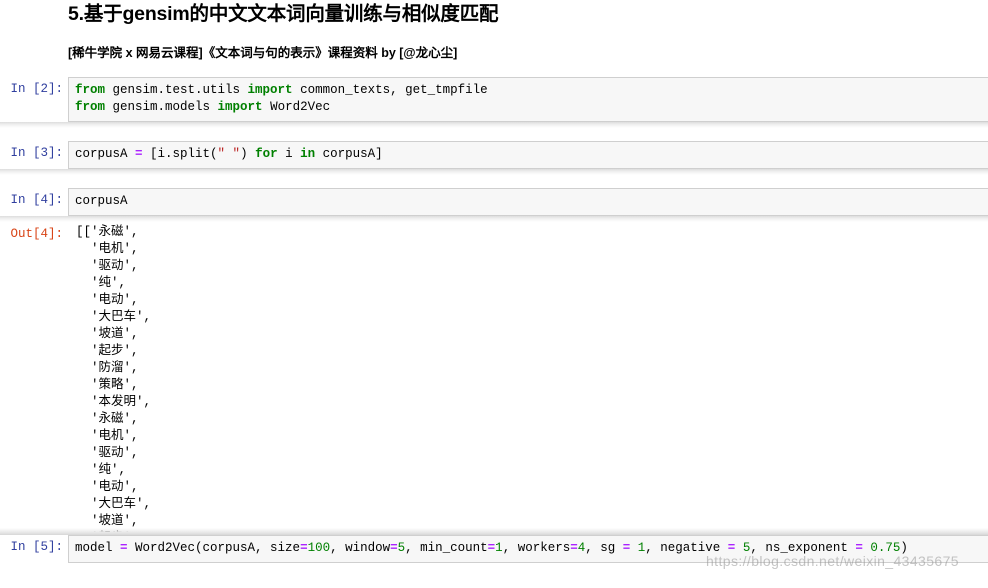  What do you see at coordinates (107, 419) in the screenshot?
I see `output-line: '永磁',` at bounding box center [107, 419].